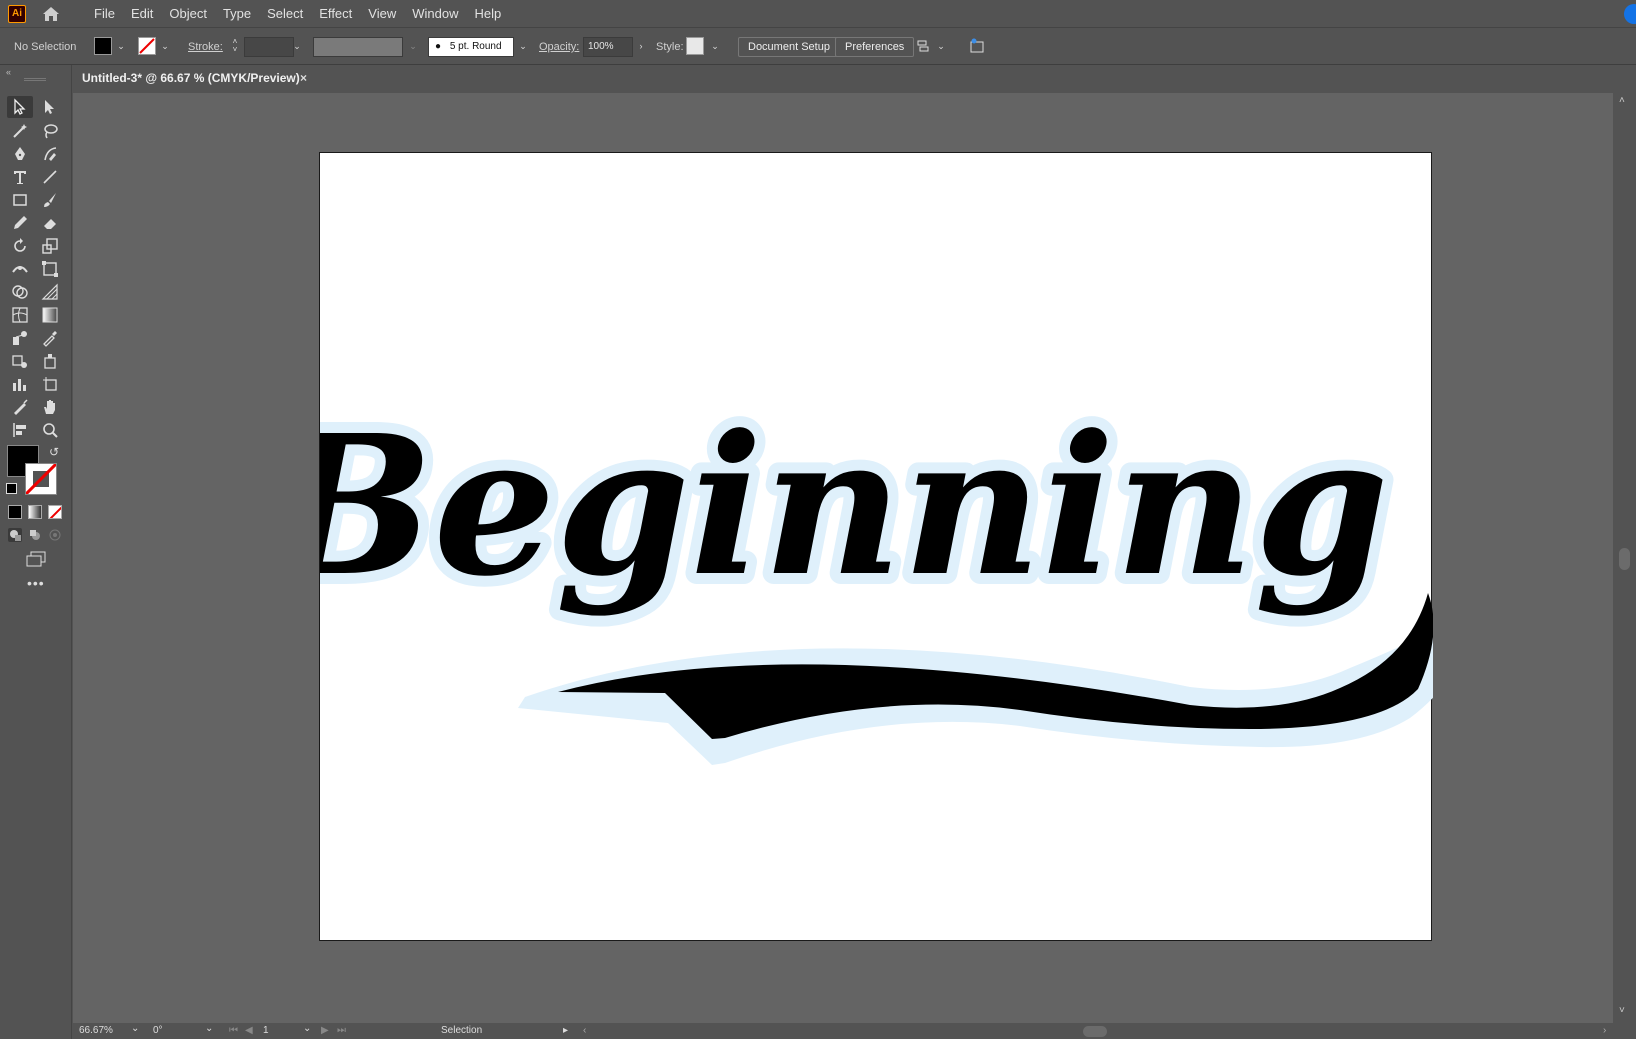 Image resolution: width=1636 pixels, height=1039 pixels. I want to click on hand-tool-icon, so click(50, 407).